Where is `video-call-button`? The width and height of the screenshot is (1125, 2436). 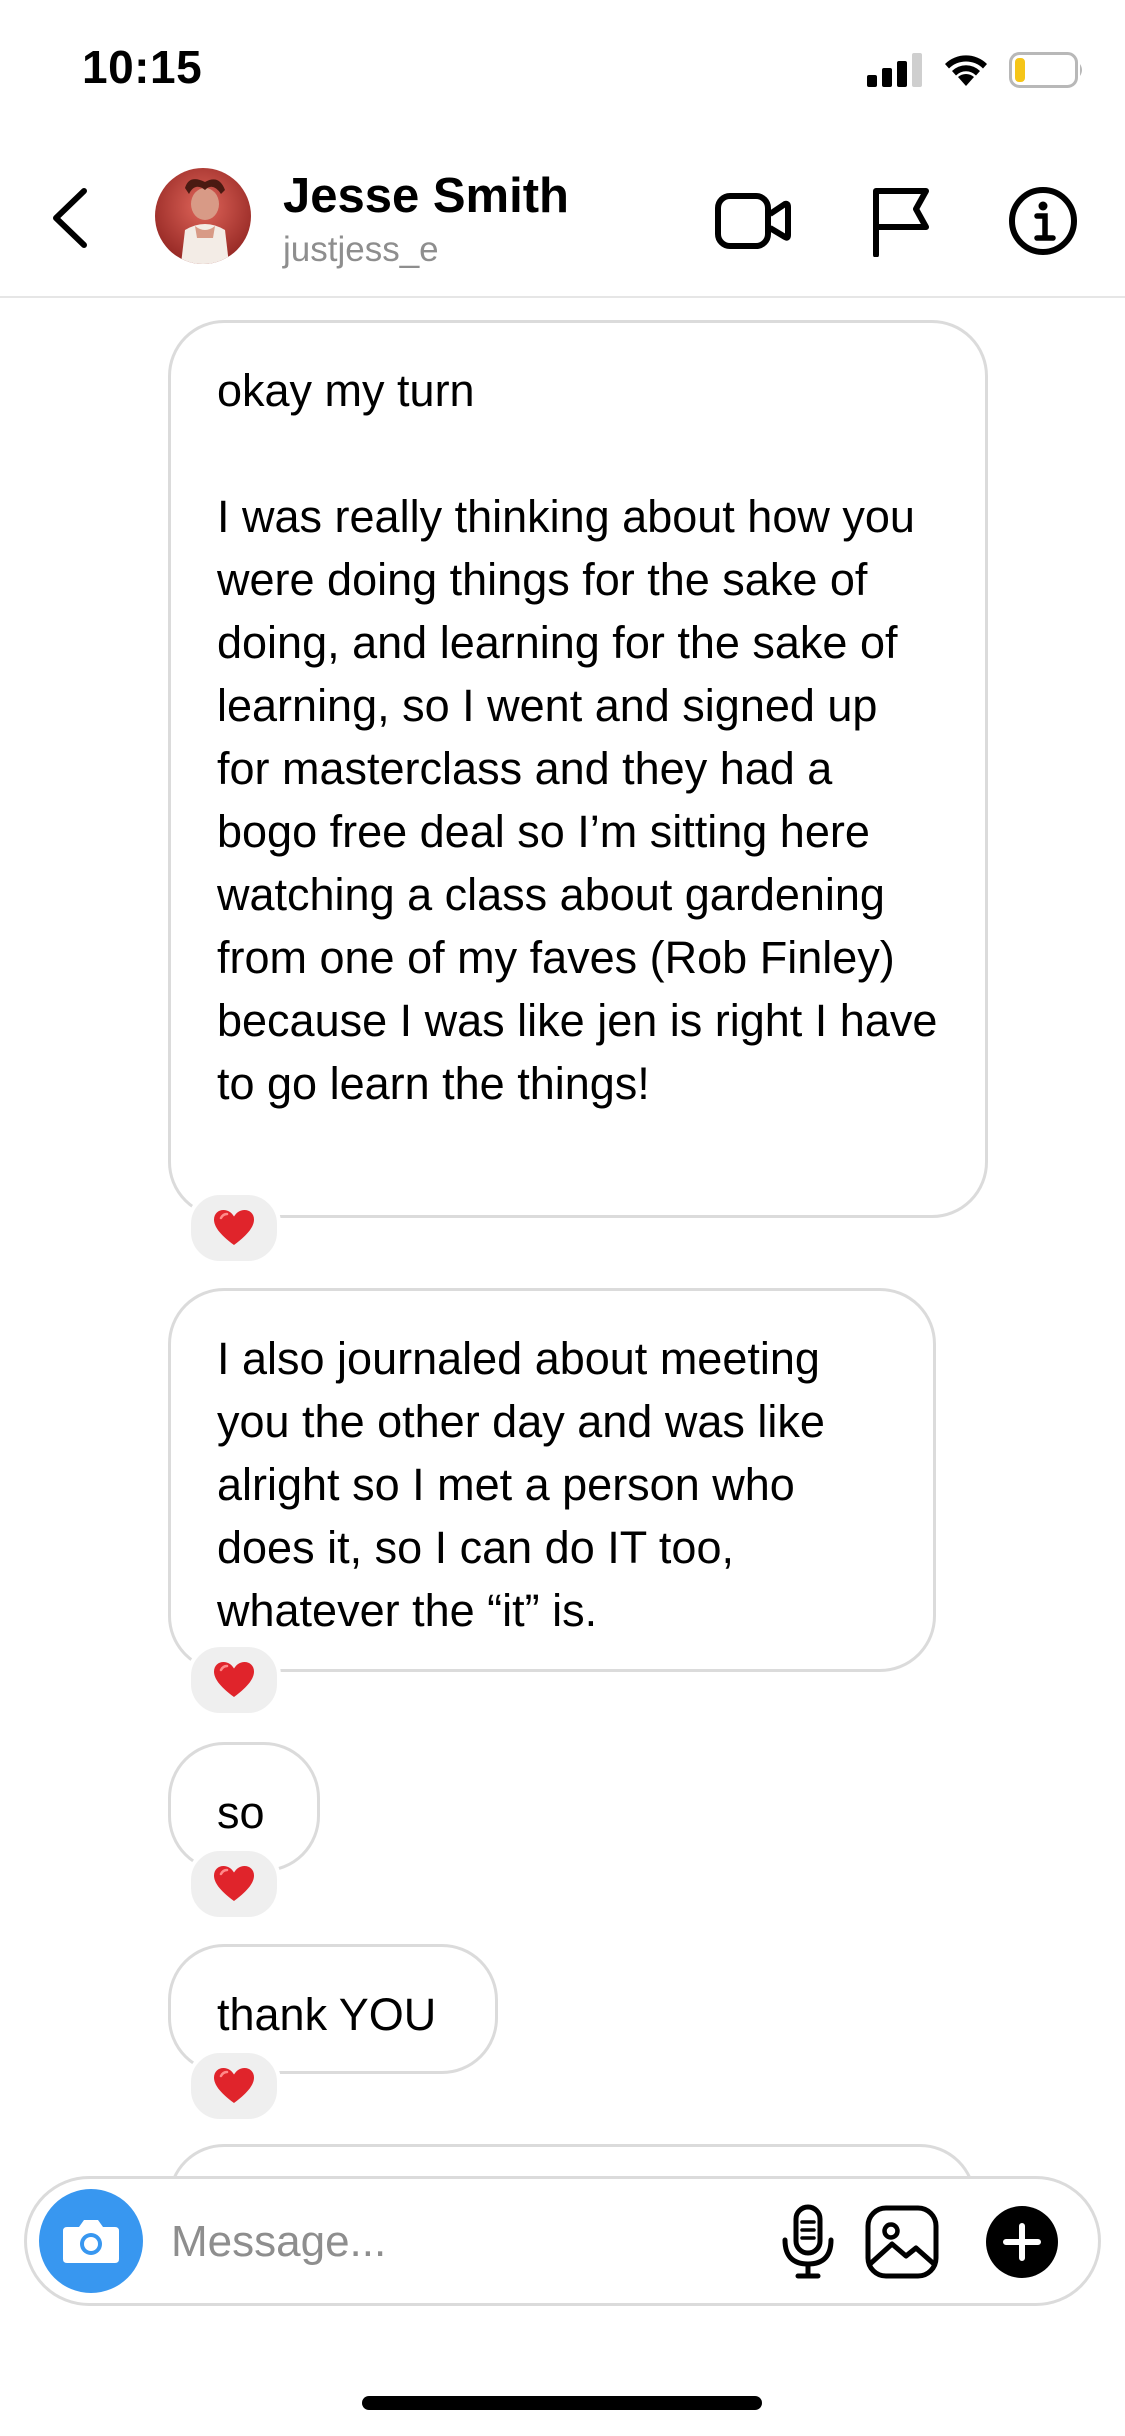
video-call-button is located at coordinates (753, 221).